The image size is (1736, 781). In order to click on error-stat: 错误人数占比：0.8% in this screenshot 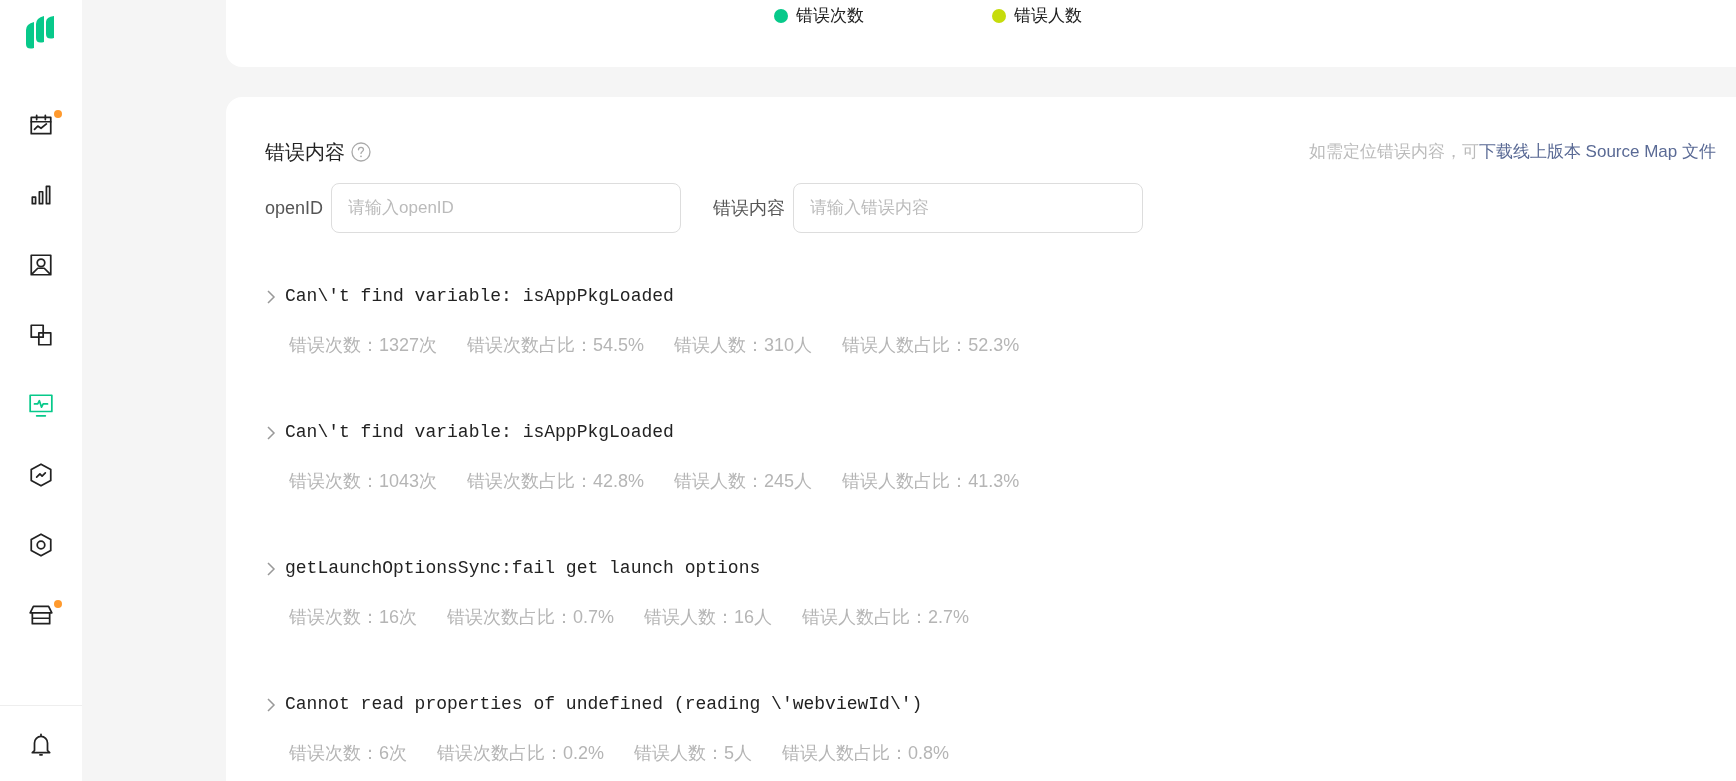, I will do `click(866, 753)`.